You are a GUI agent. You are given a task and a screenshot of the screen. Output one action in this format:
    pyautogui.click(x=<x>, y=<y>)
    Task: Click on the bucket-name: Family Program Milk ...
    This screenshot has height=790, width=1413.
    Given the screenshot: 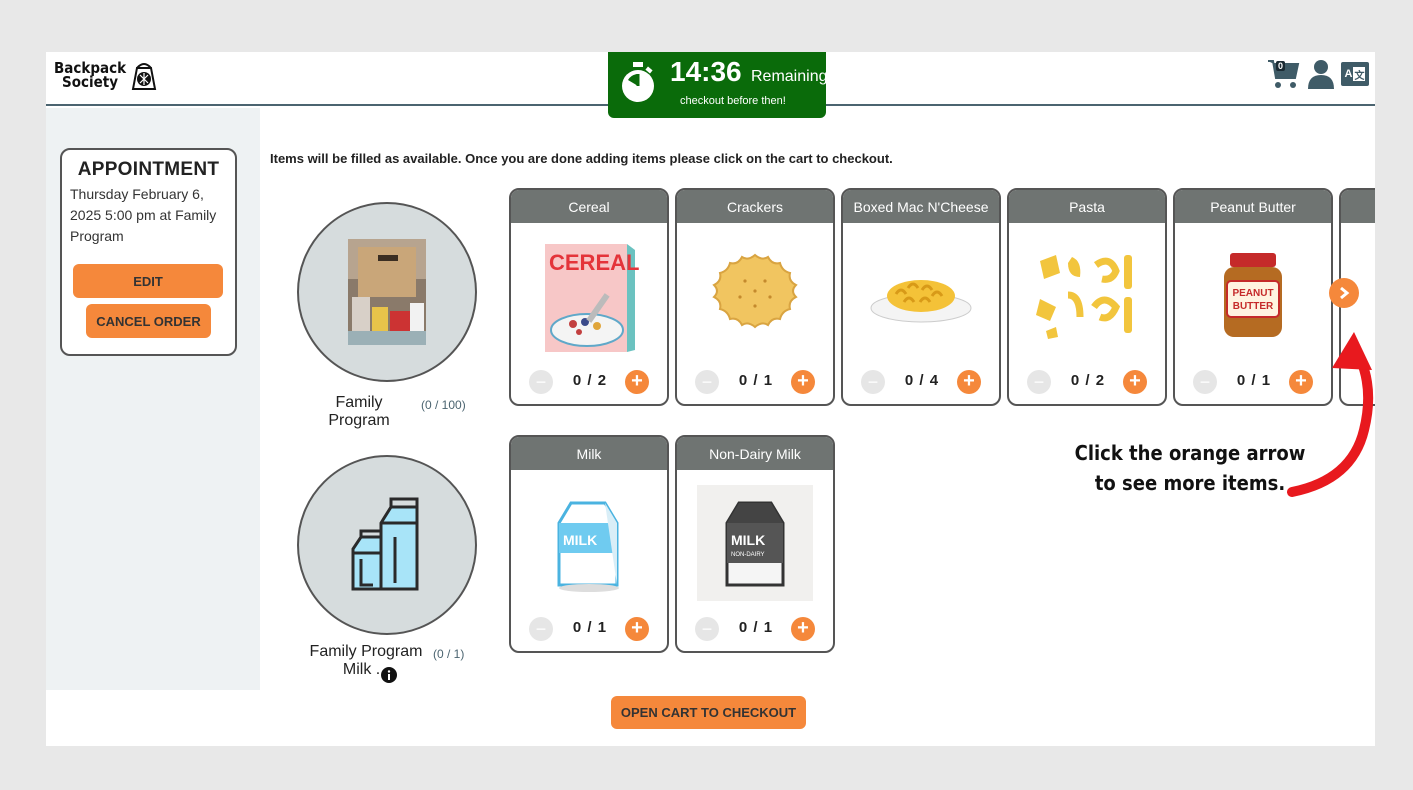 What is the action you would take?
    pyautogui.click(x=366, y=660)
    